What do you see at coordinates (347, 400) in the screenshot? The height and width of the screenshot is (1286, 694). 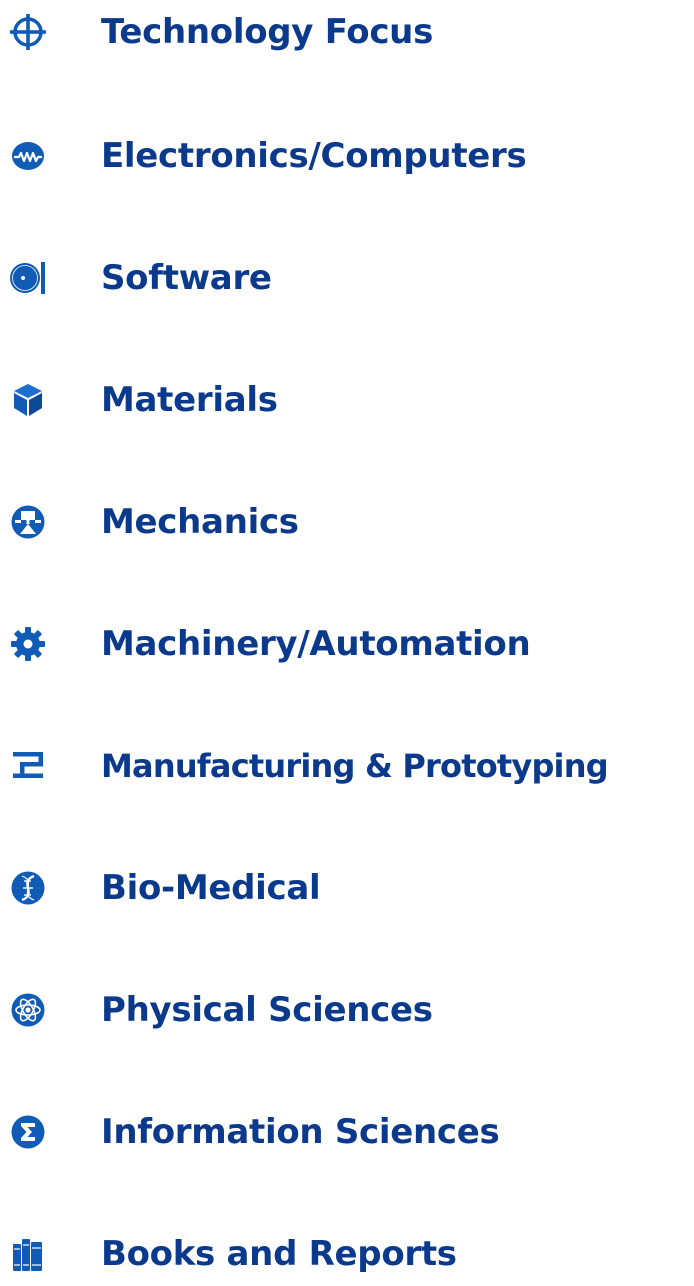 I see `category-materials: Materials` at bounding box center [347, 400].